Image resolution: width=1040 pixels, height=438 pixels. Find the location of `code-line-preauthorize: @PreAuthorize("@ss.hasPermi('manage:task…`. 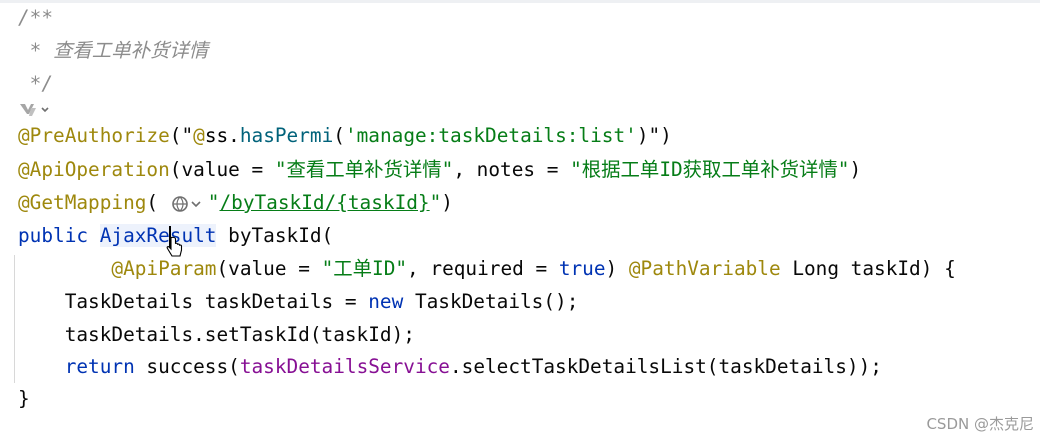

code-line-preauthorize: @PreAuthorize("@ss.hasPermi('manage:task… is located at coordinates (345, 135).